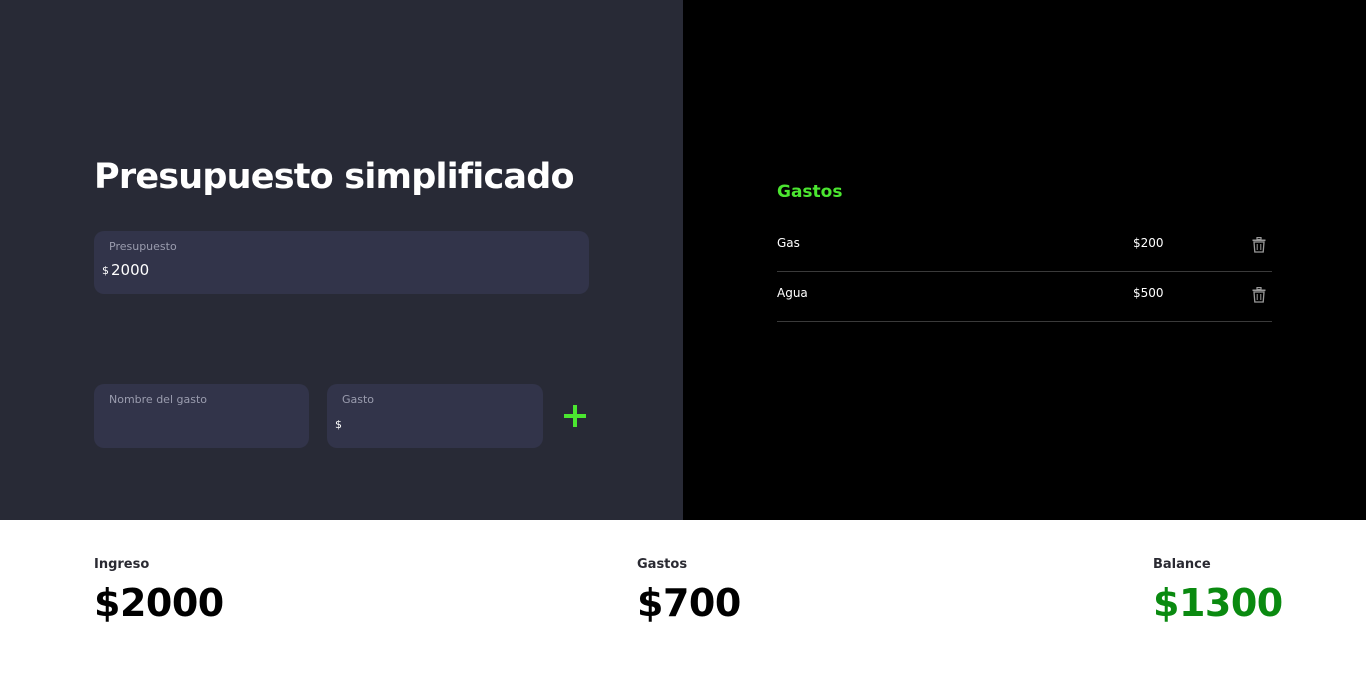 The height and width of the screenshot is (673, 1366). What do you see at coordinates (689, 603) in the screenshot?
I see `expenses-total-value: $700` at bounding box center [689, 603].